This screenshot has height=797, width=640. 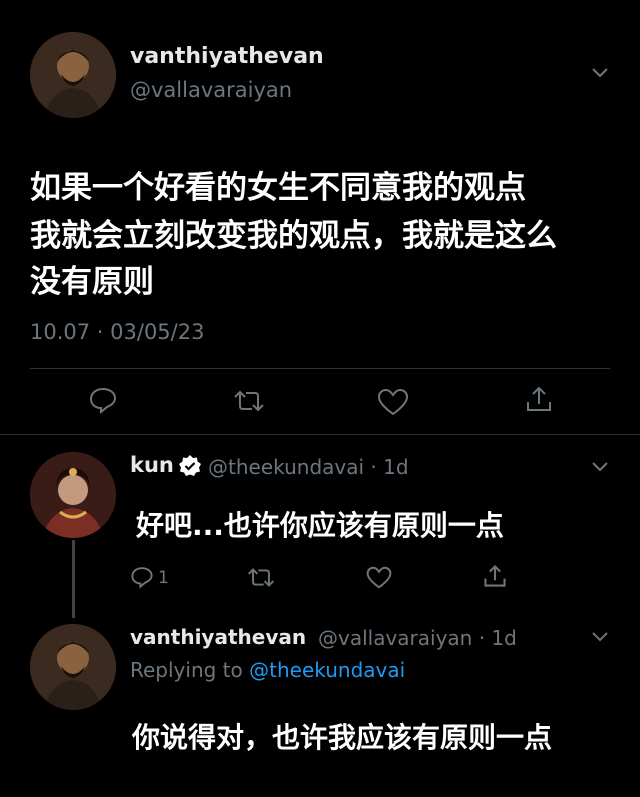 What do you see at coordinates (152, 465) in the screenshot?
I see `display-name: kun` at bounding box center [152, 465].